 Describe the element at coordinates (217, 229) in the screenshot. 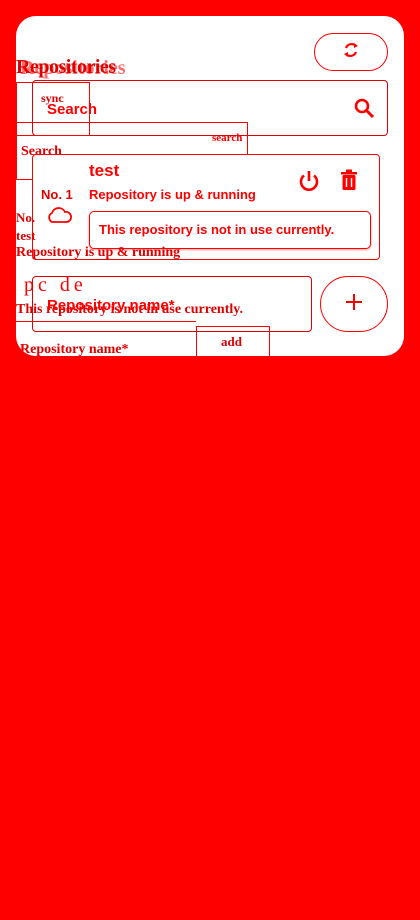

I see `notice-text: This repository is not in use currently.` at that location.